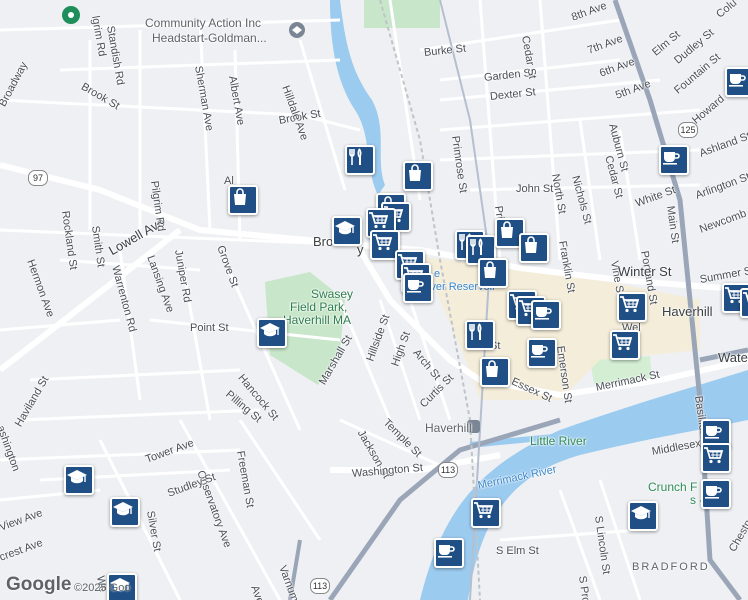 The image size is (748, 600). What do you see at coordinates (558, 441) in the screenshot?
I see `little-river-label: Little River` at bounding box center [558, 441].